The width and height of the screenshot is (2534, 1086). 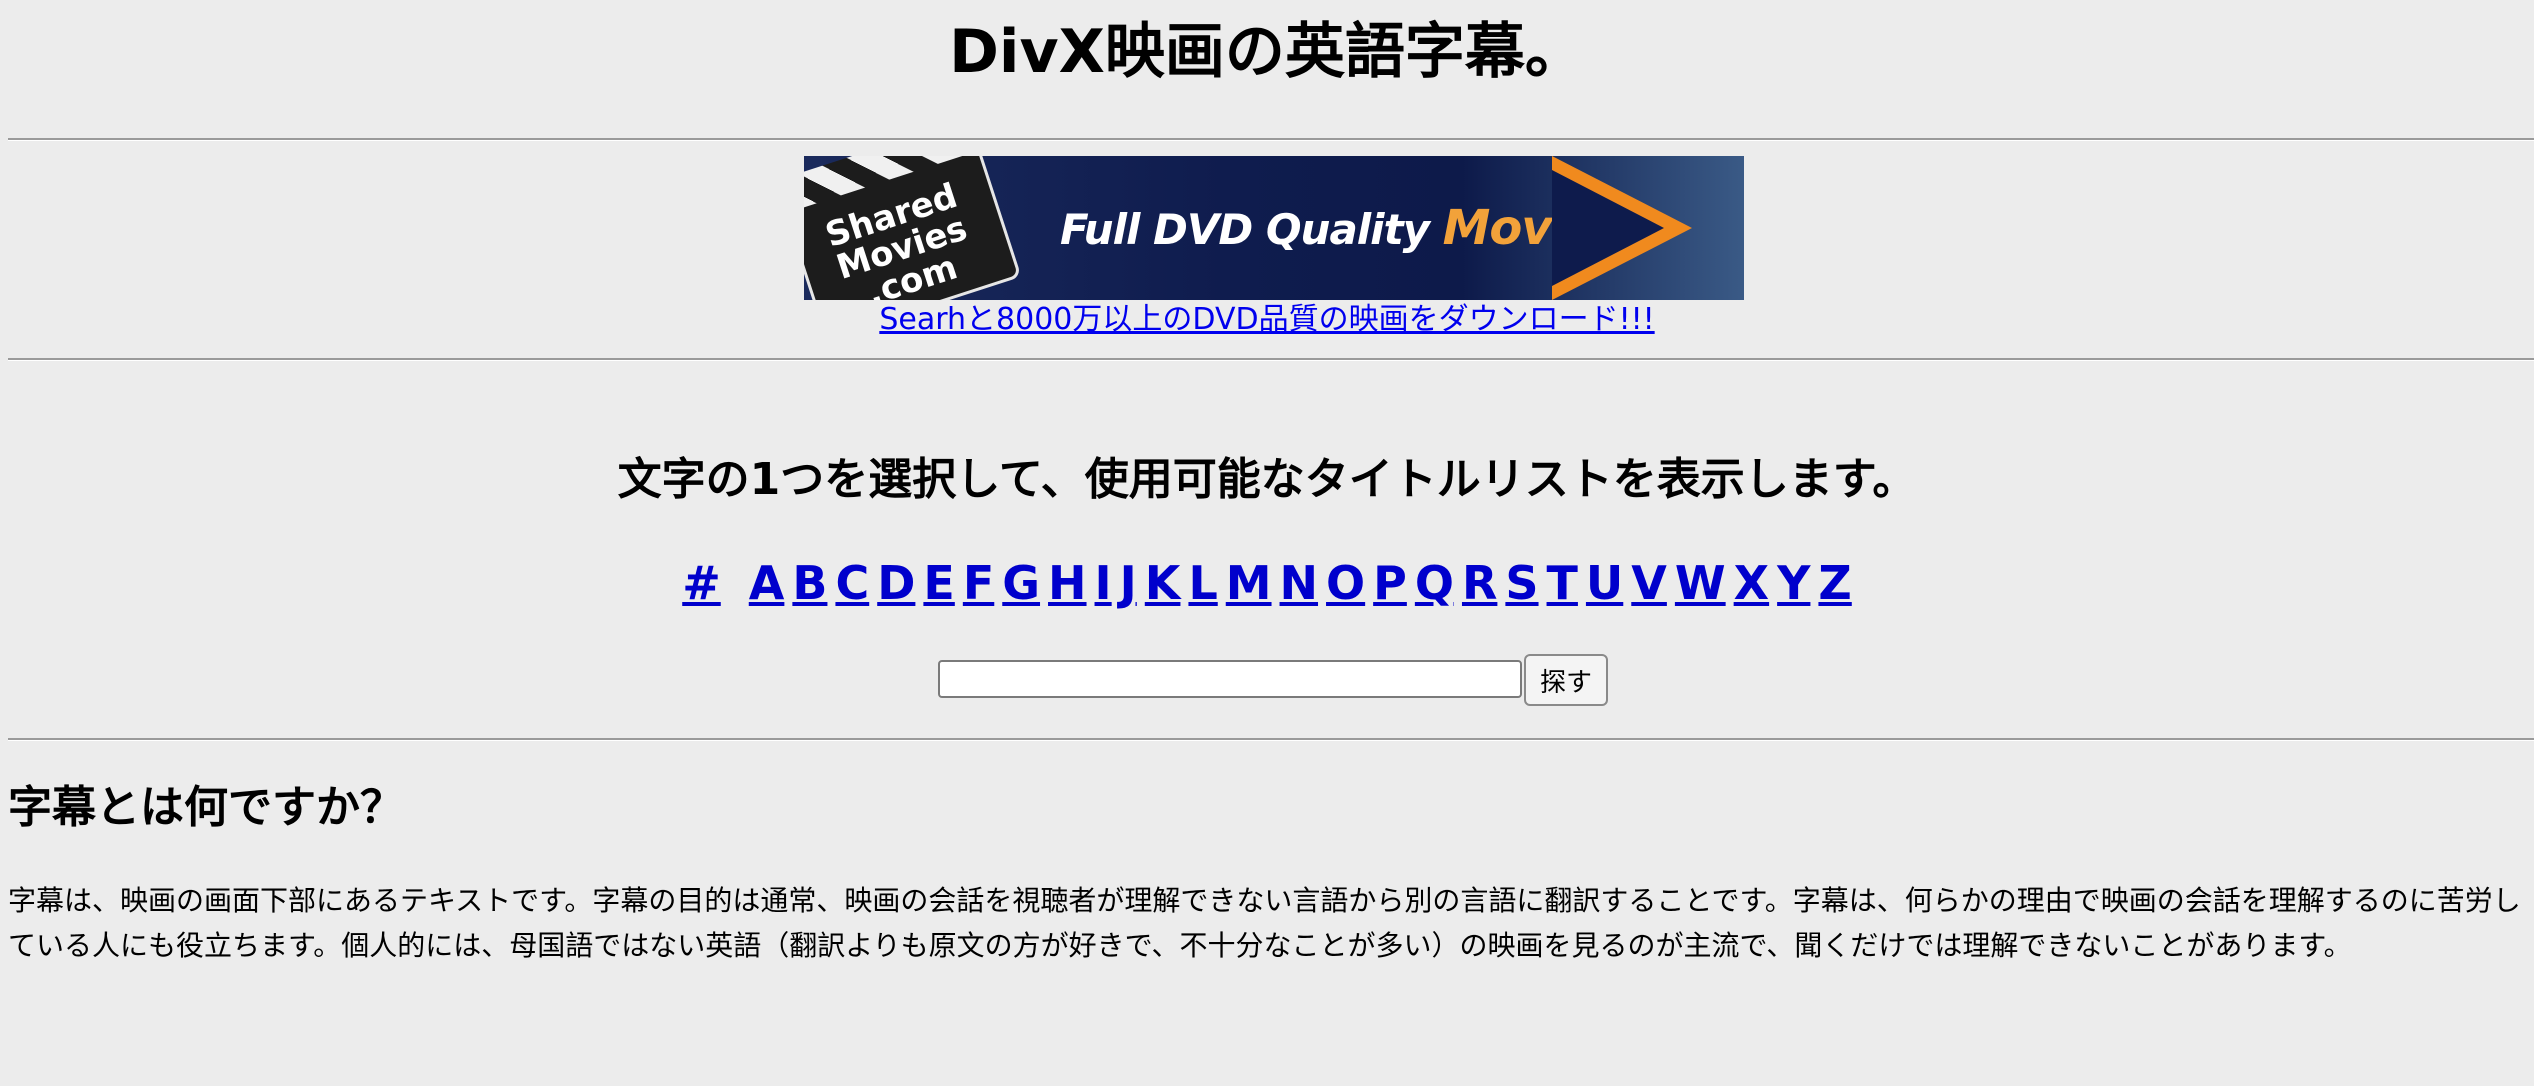 I want to click on letter-link: T, so click(x=1562, y=583).